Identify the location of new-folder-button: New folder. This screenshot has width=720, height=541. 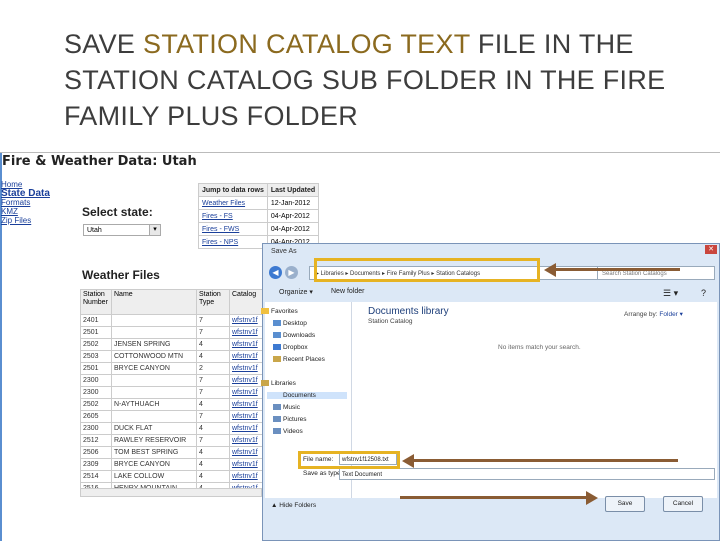
(347, 291).